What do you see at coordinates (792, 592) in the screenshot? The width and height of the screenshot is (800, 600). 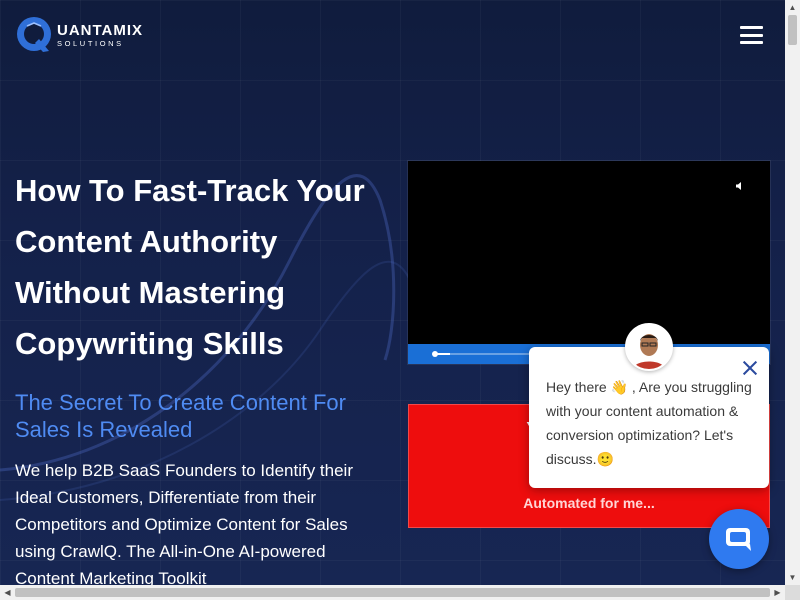 I see `scrollbar-corner` at bounding box center [792, 592].